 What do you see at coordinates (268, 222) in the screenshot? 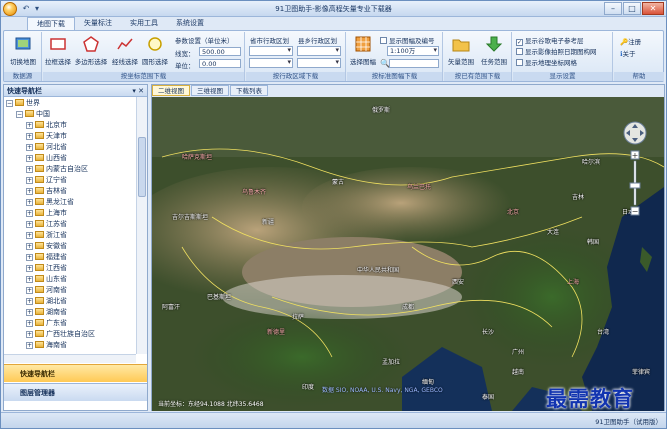
I see `map-place-label: 新疆` at bounding box center [268, 222].